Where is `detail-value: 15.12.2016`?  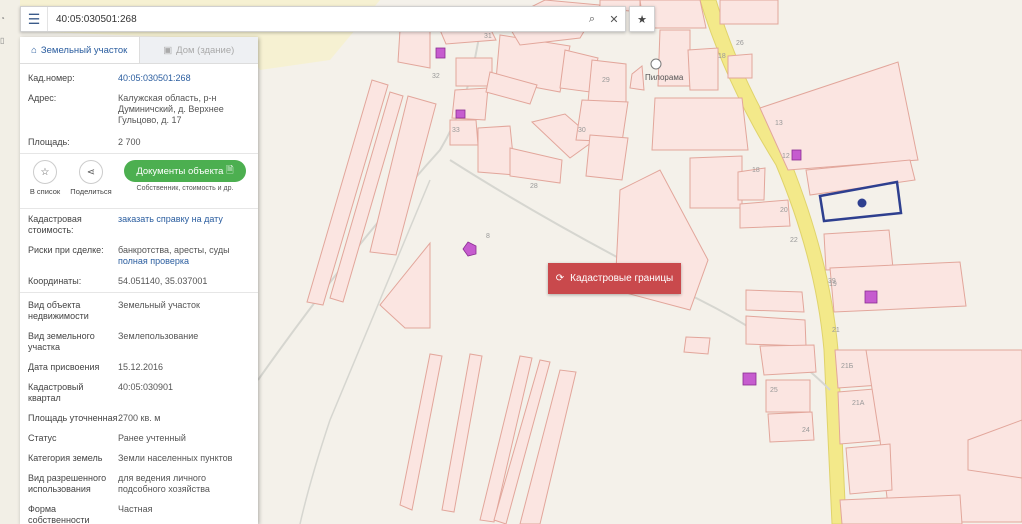
detail-value: 15.12.2016 is located at coordinates (141, 367).